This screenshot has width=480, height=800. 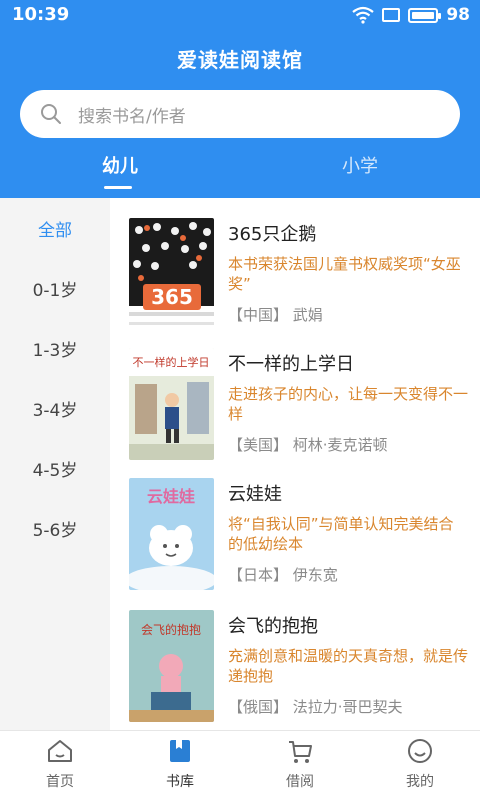 I want to click on tabbar-item-borrow: 借阅, so click(x=300, y=764).